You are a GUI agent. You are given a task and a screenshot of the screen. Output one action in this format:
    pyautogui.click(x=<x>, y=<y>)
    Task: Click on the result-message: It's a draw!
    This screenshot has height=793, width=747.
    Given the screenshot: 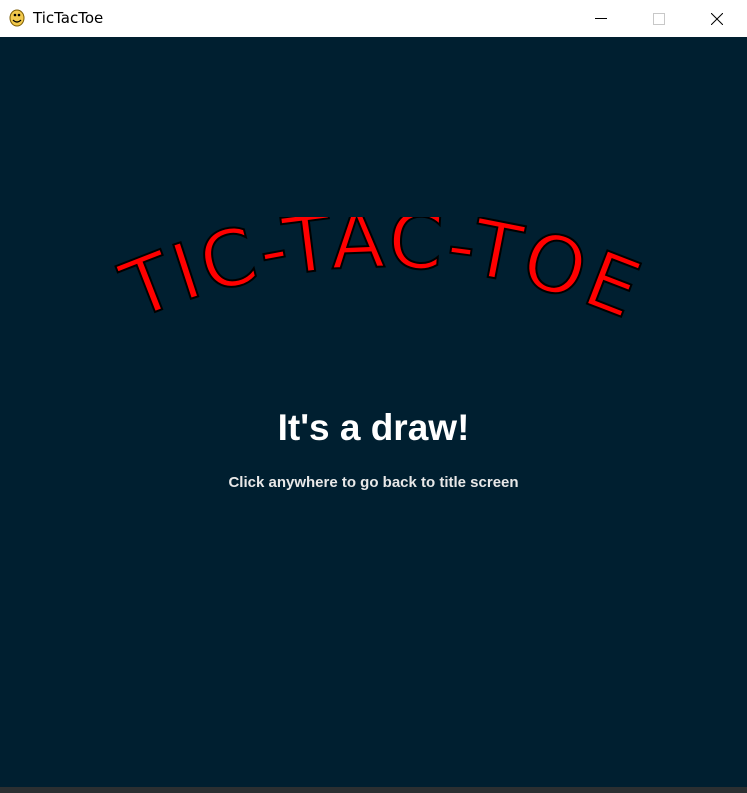 What is the action you would take?
    pyautogui.click(x=373, y=427)
    